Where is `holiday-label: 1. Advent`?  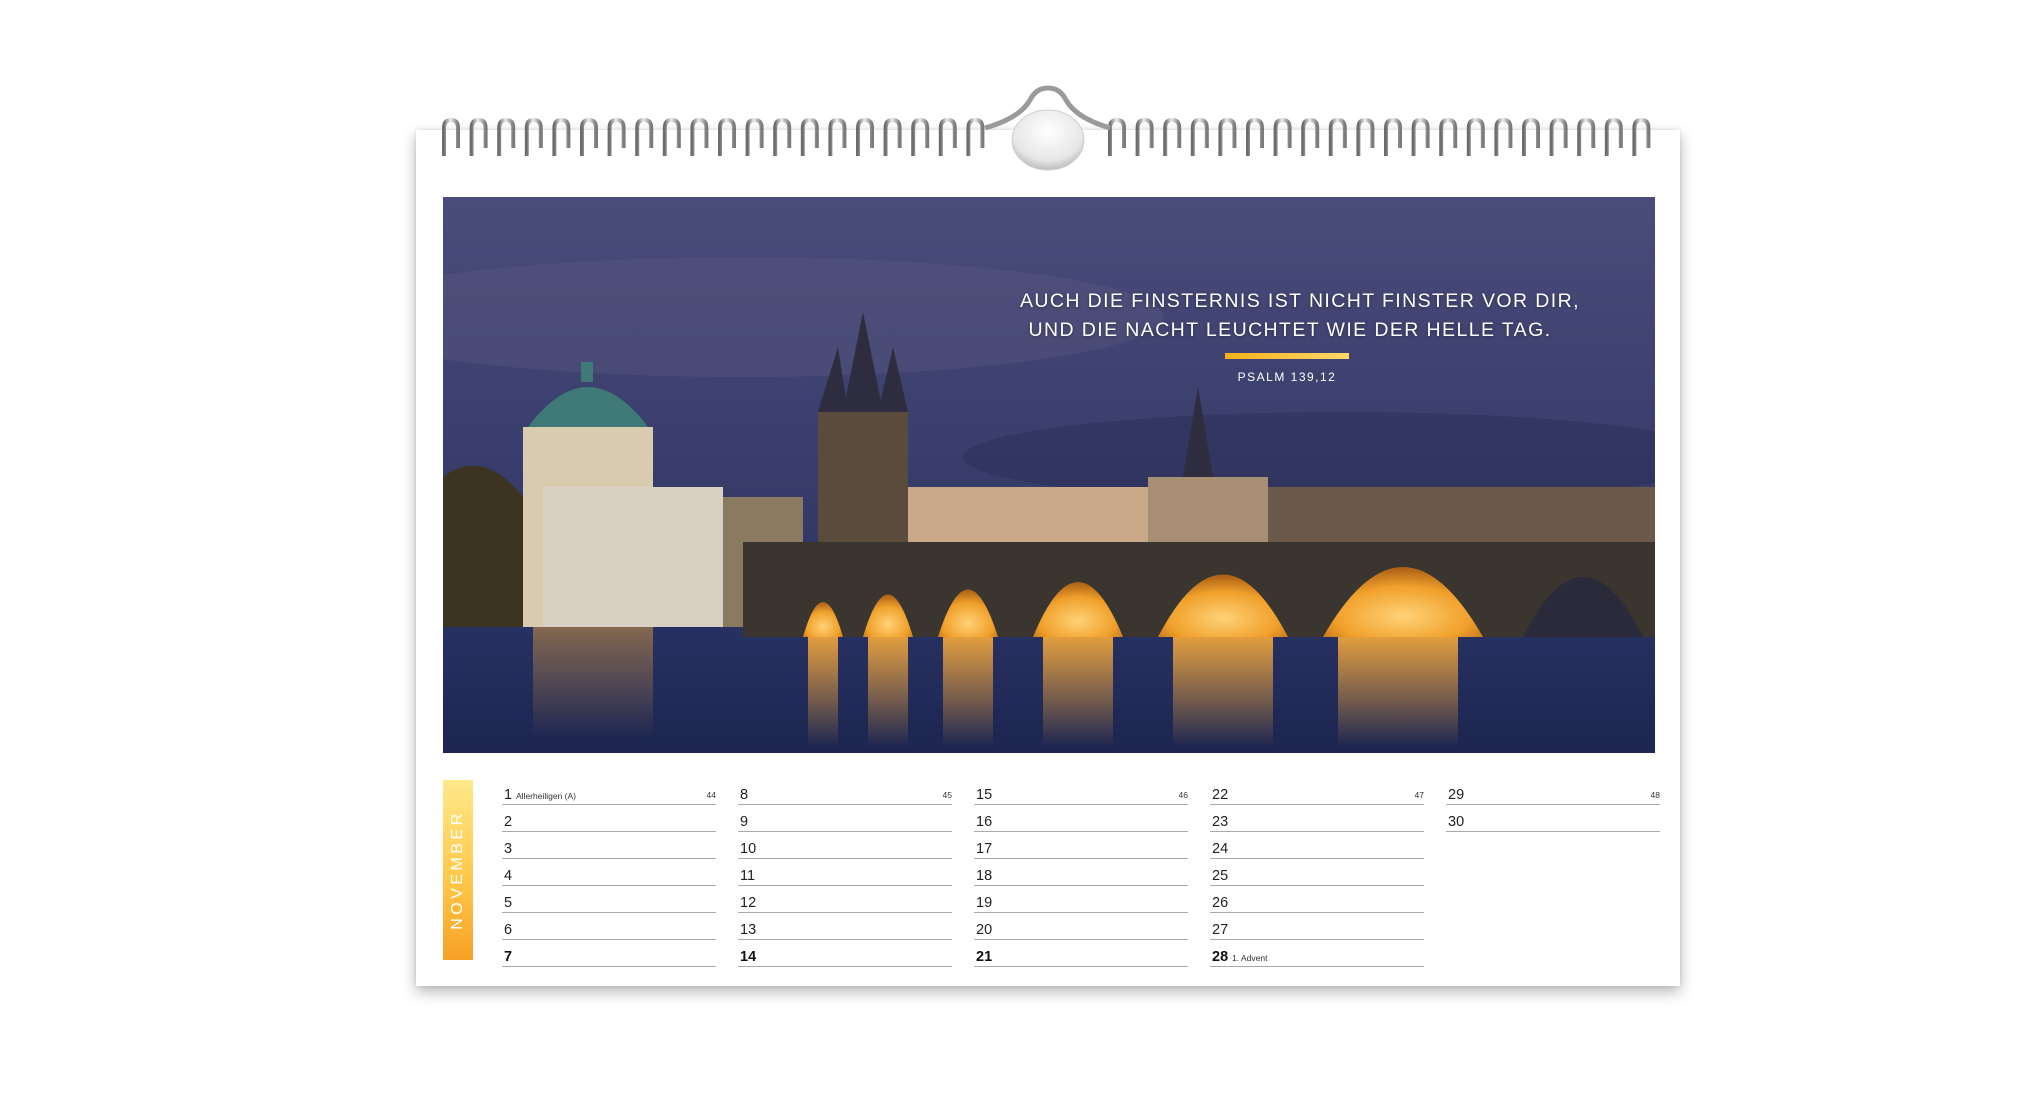
holiday-label: 1. Advent is located at coordinates (1250, 958).